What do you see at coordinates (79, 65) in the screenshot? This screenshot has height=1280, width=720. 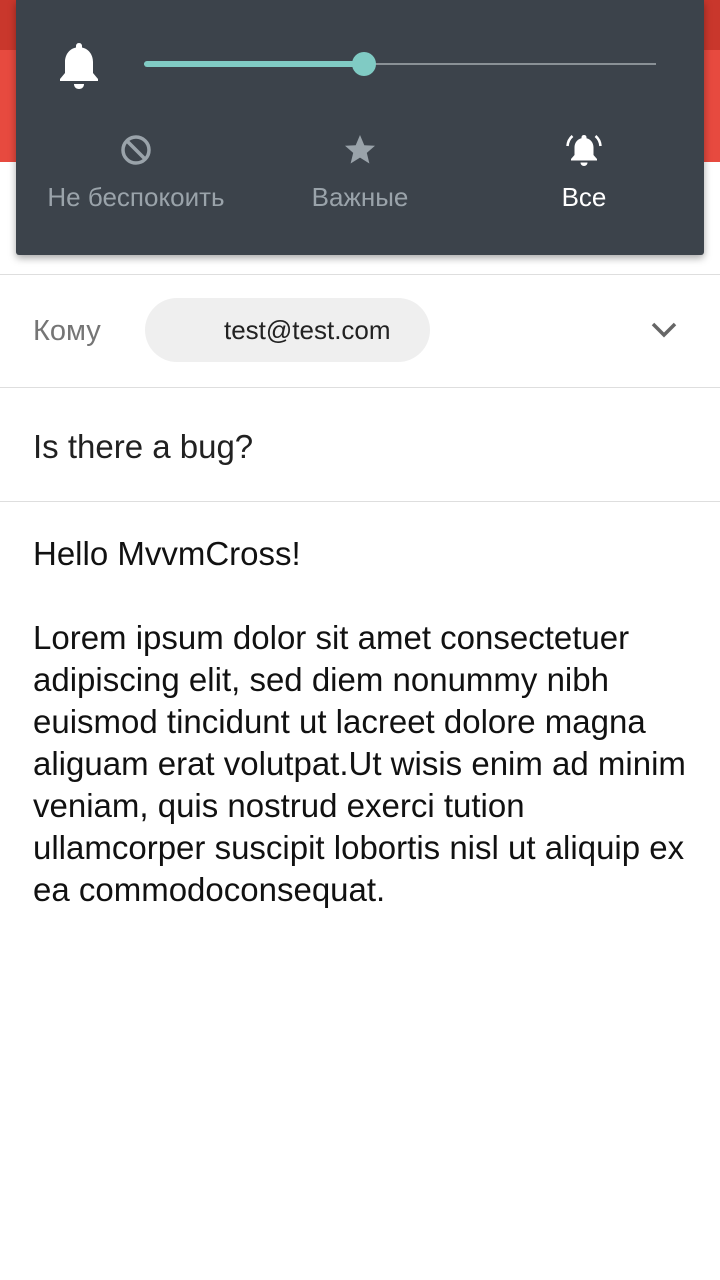 I see `bell-icon` at bounding box center [79, 65].